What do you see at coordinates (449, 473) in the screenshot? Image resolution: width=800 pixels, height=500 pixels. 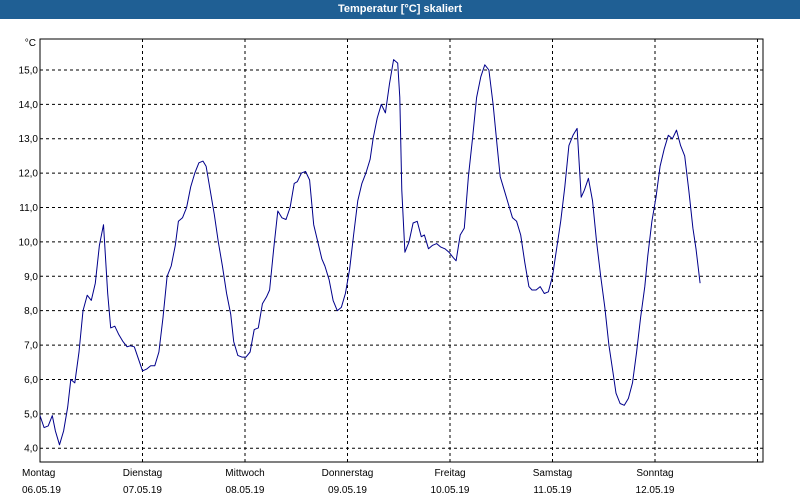 I see `x-tick-day: Freitag` at bounding box center [449, 473].